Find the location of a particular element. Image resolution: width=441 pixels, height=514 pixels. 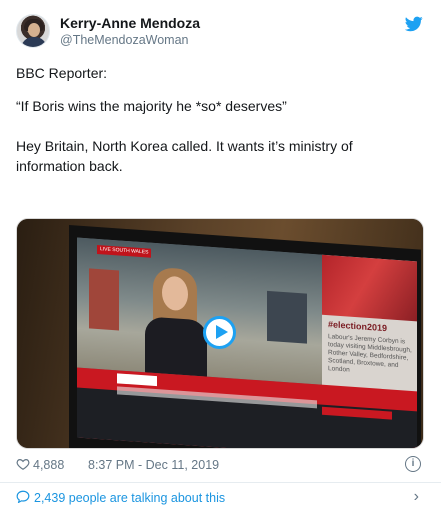

comment-bubble-icon is located at coordinates (23, 496).